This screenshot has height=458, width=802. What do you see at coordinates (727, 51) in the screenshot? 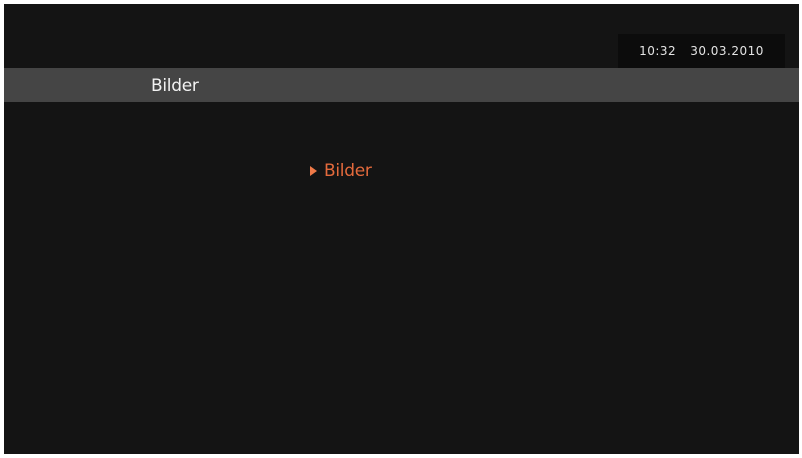
I see `clock-date: 30.03.2010` at bounding box center [727, 51].